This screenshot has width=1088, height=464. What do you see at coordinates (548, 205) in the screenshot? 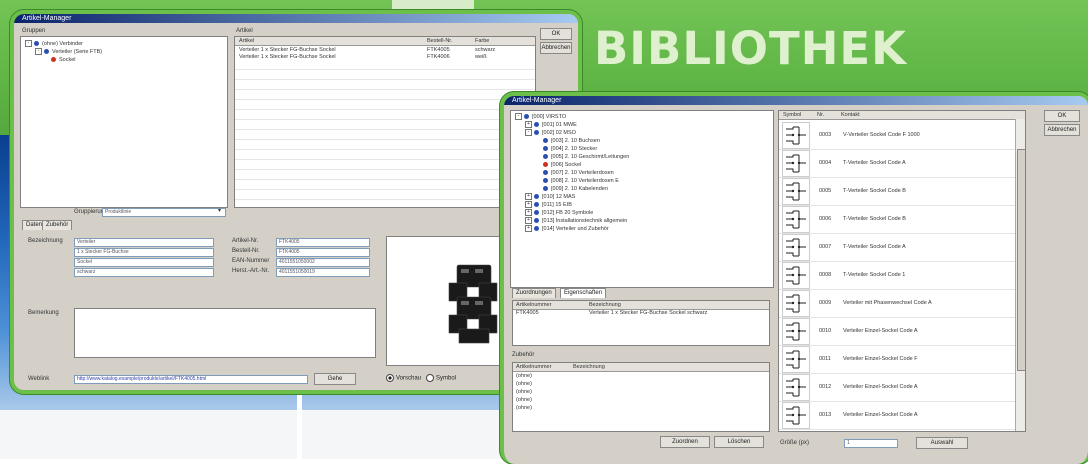
I see `tree-item: + [011] 15 EIB` at bounding box center [548, 205].